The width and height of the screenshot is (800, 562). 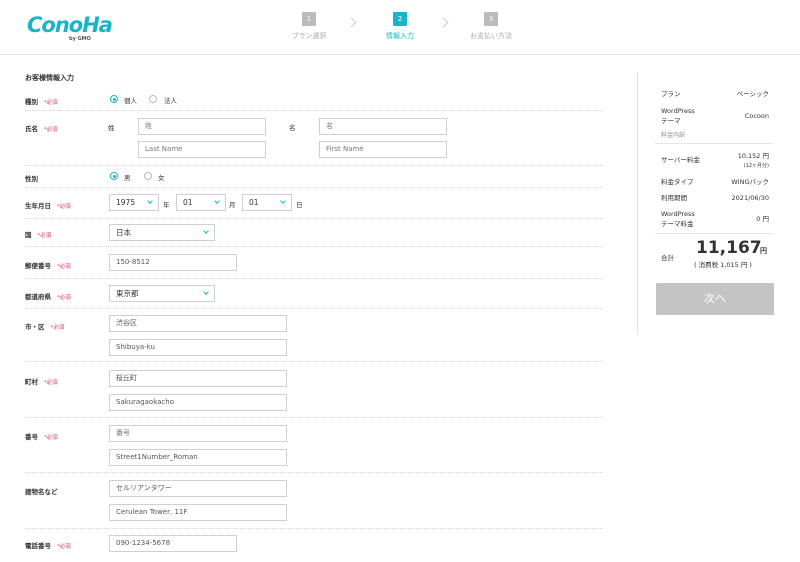 I want to click on street-label: 番号 *必須, so click(x=41, y=437).